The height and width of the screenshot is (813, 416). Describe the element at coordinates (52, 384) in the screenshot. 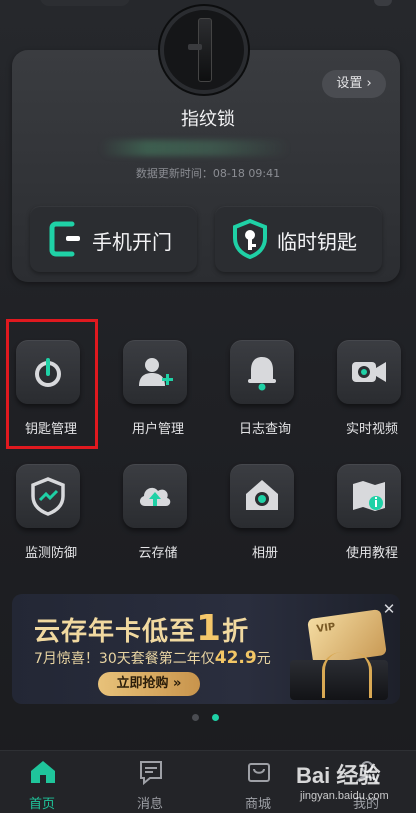

I see `annotation-highlight-box` at that location.